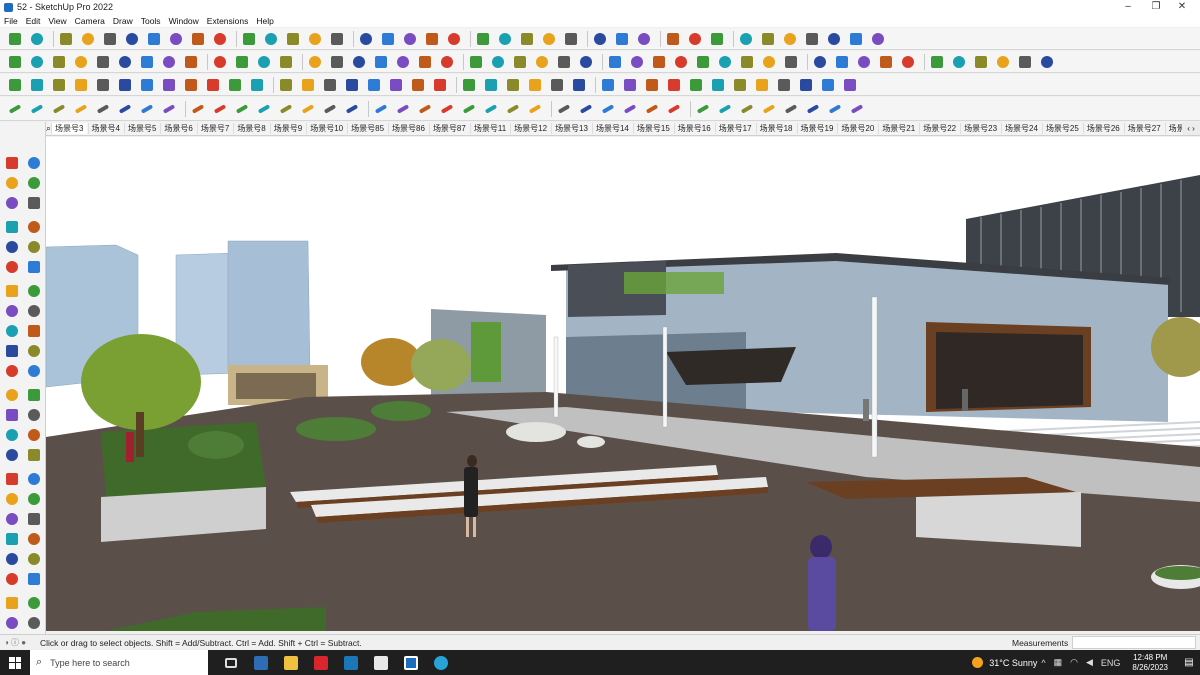 This screenshot has height=675, width=1200. I want to click on menu-file: File, so click(11, 21).